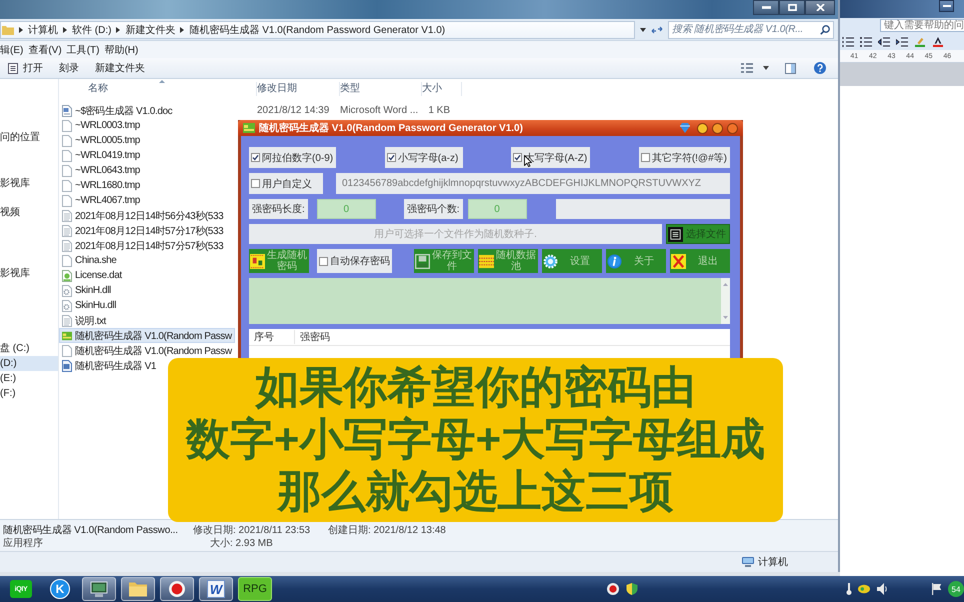  What do you see at coordinates (902, 41) in the screenshot?
I see `increase-indent-icon` at bounding box center [902, 41].